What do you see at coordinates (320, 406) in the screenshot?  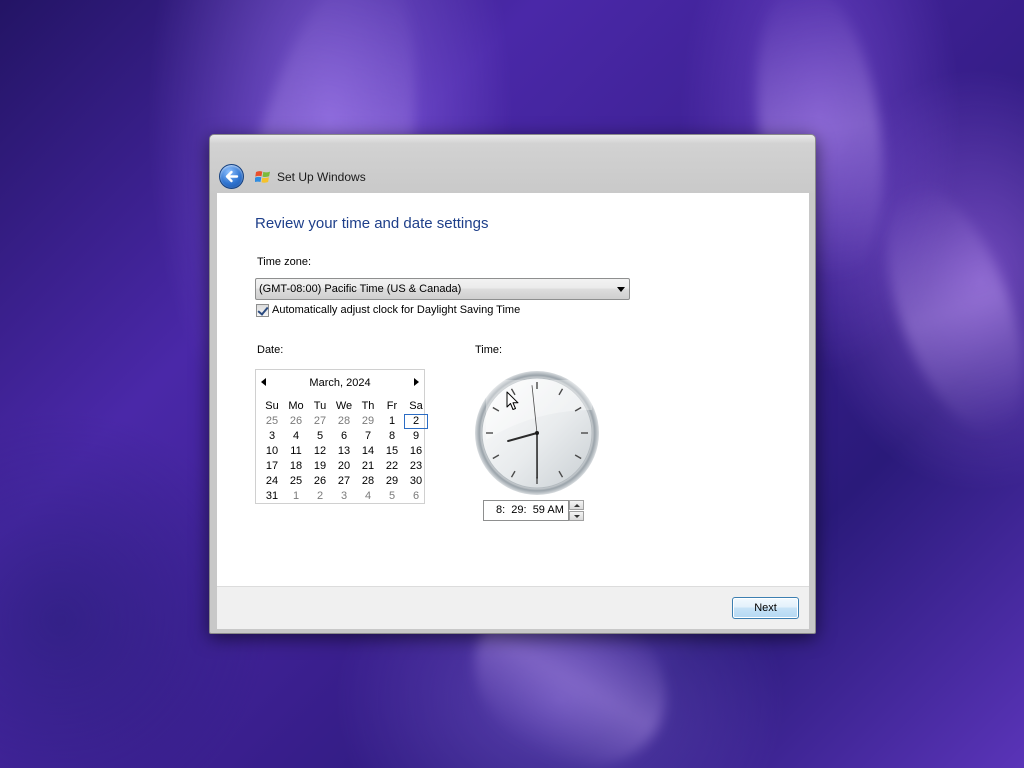 I see `weekday-header: Tu` at bounding box center [320, 406].